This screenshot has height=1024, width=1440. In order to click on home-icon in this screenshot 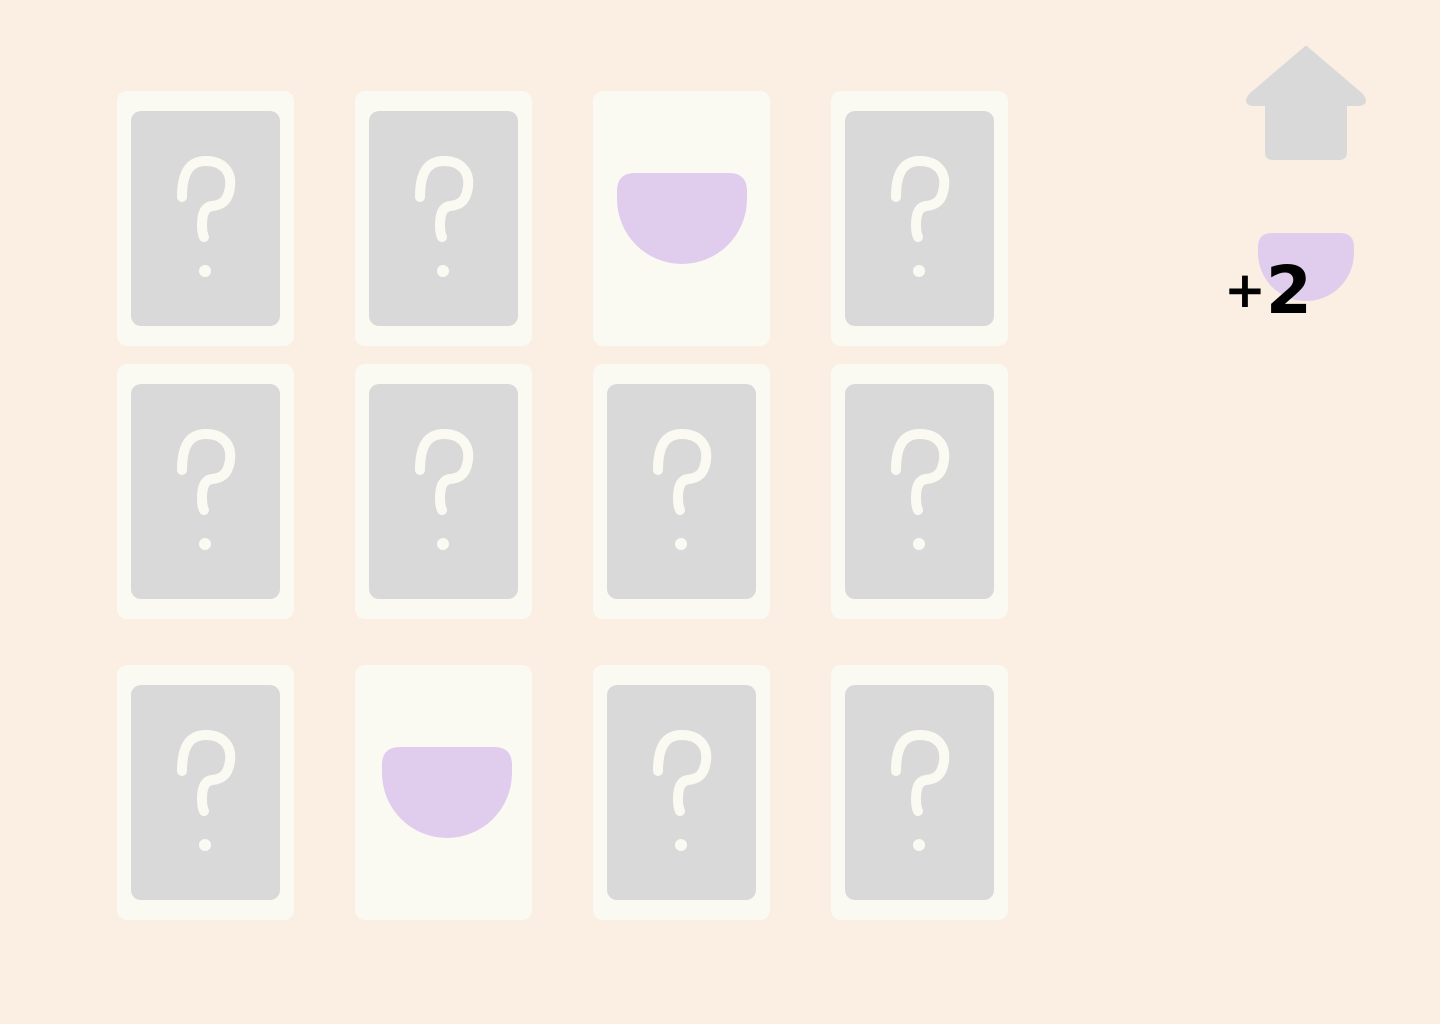, I will do `click(1306, 103)`.